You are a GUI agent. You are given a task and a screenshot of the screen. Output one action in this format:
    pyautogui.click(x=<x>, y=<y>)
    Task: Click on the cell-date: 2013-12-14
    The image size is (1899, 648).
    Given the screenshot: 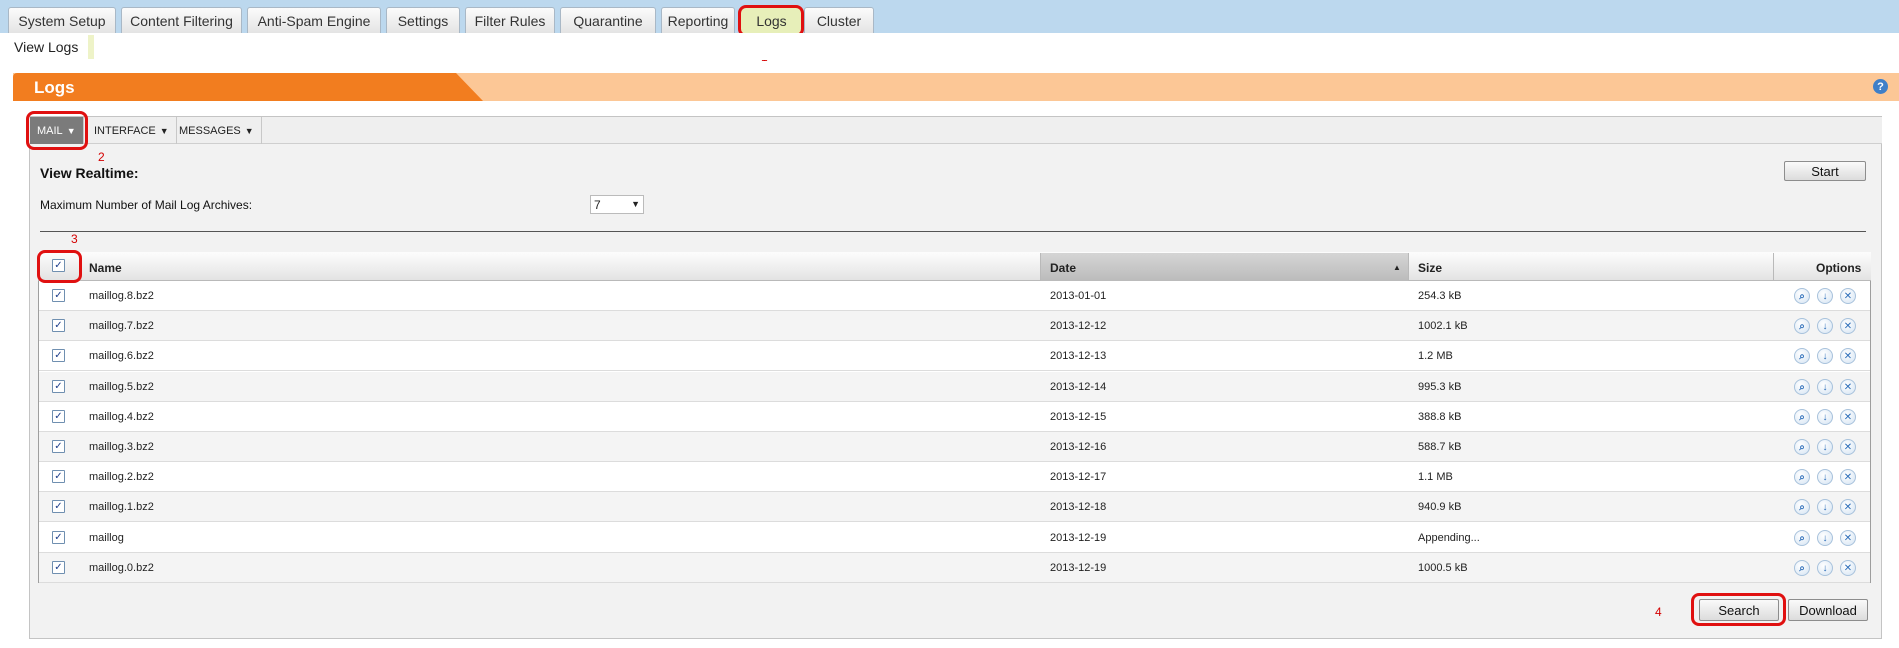 What is the action you would take?
    pyautogui.click(x=1078, y=387)
    